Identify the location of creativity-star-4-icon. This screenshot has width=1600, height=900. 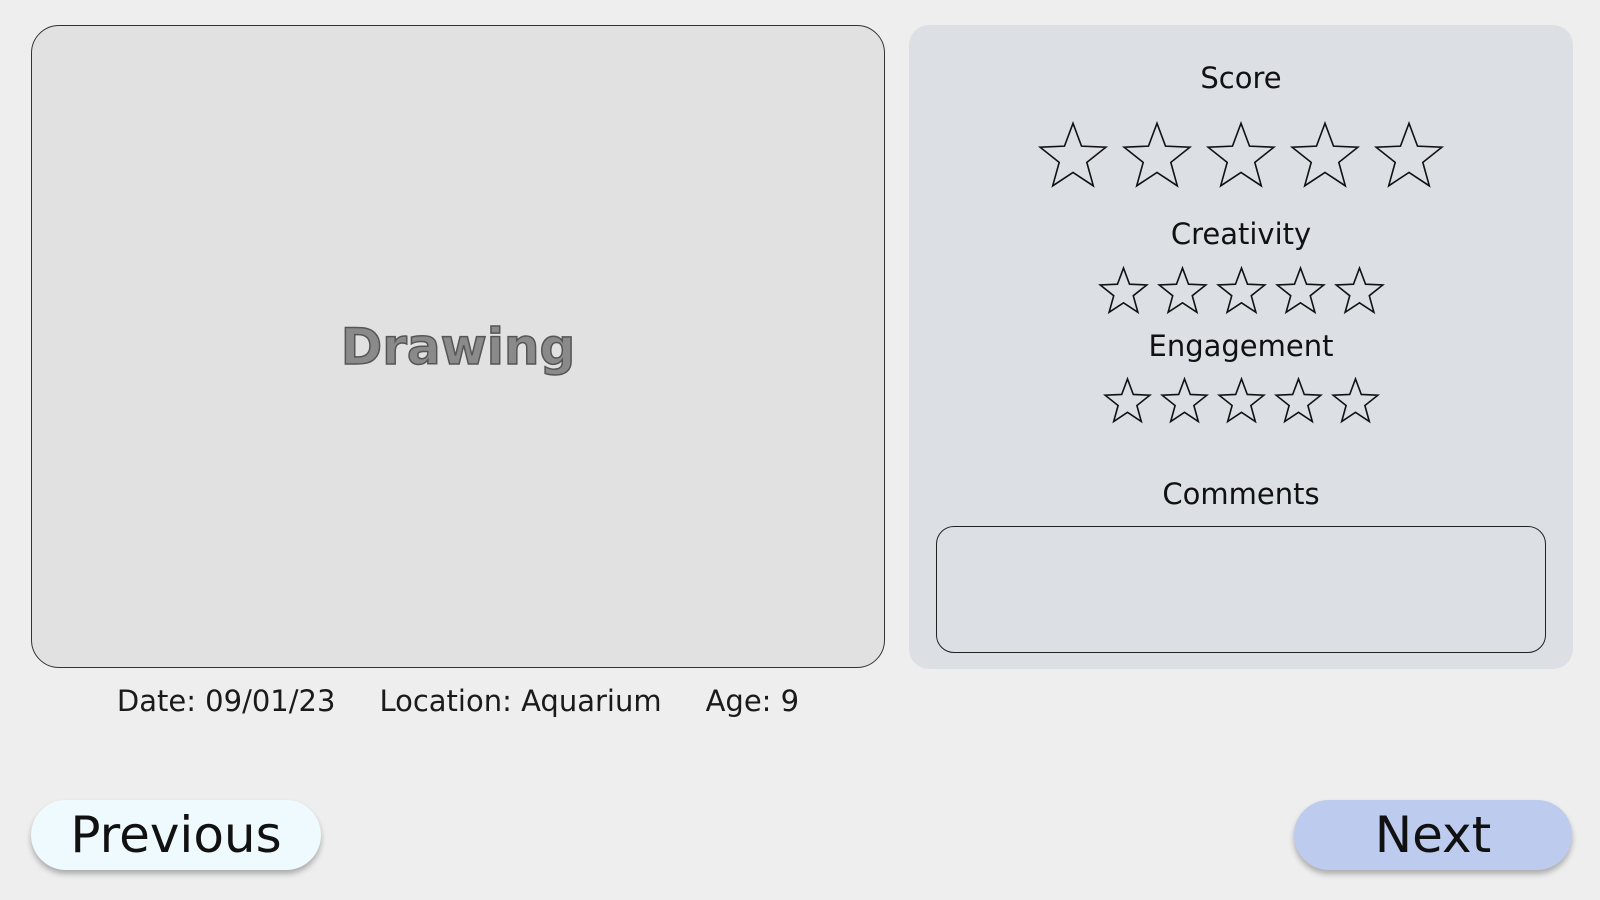
(1300, 290).